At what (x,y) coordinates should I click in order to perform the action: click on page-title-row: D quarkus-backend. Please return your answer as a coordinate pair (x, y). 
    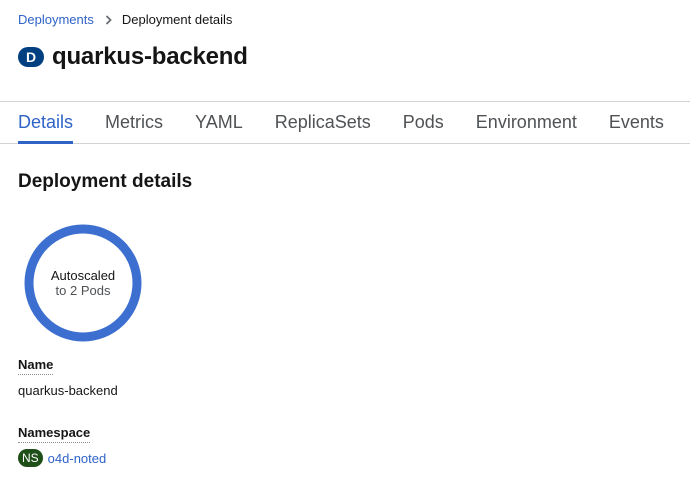
    Looking at the image, I should click on (133, 57).